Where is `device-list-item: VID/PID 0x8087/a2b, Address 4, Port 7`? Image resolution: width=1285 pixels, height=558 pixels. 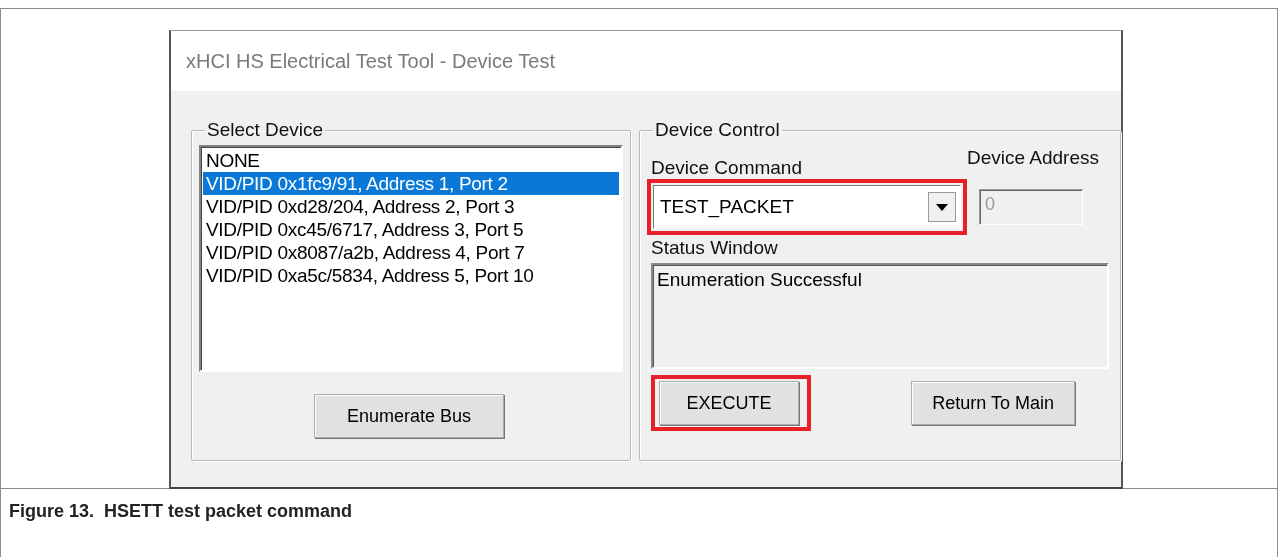
device-list-item: VID/PID 0x8087/a2b, Address 4, Port 7 is located at coordinates (411, 252).